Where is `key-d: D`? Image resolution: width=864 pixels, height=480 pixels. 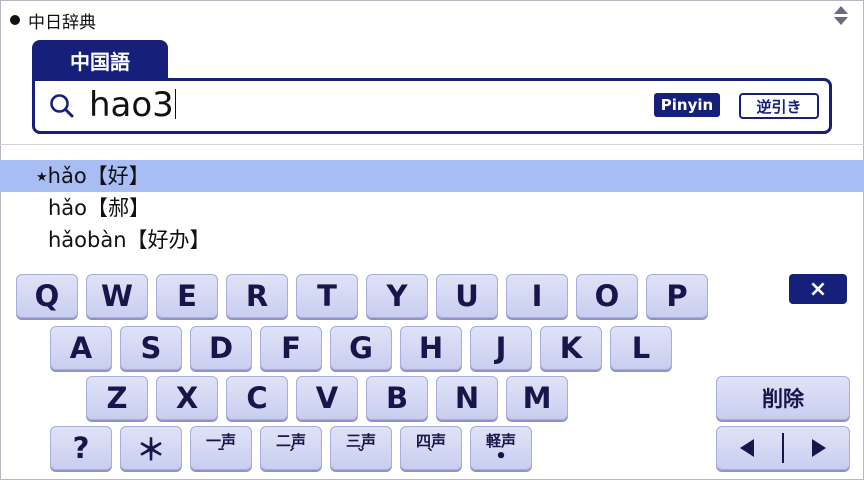
key-d: D is located at coordinates (221, 348).